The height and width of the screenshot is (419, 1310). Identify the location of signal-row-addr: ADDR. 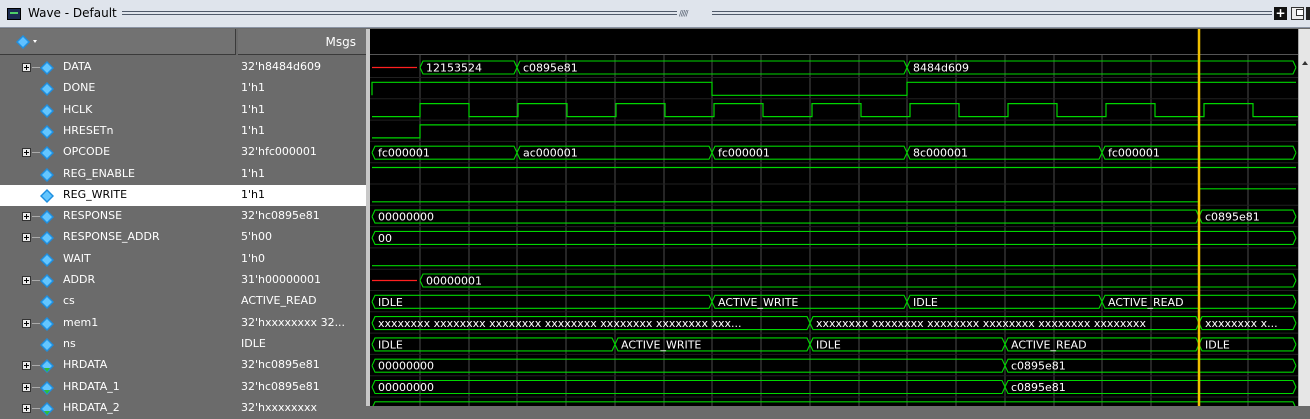
(119, 280).